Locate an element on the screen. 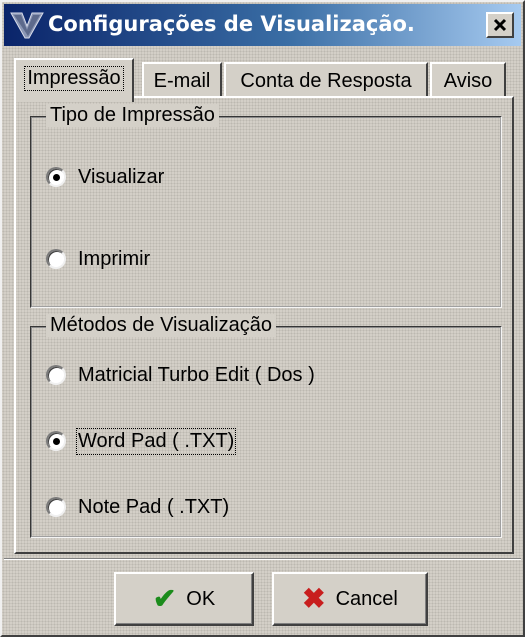 This screenshot has width=525, height=637. close-icon is located at coordinates (500, 25).